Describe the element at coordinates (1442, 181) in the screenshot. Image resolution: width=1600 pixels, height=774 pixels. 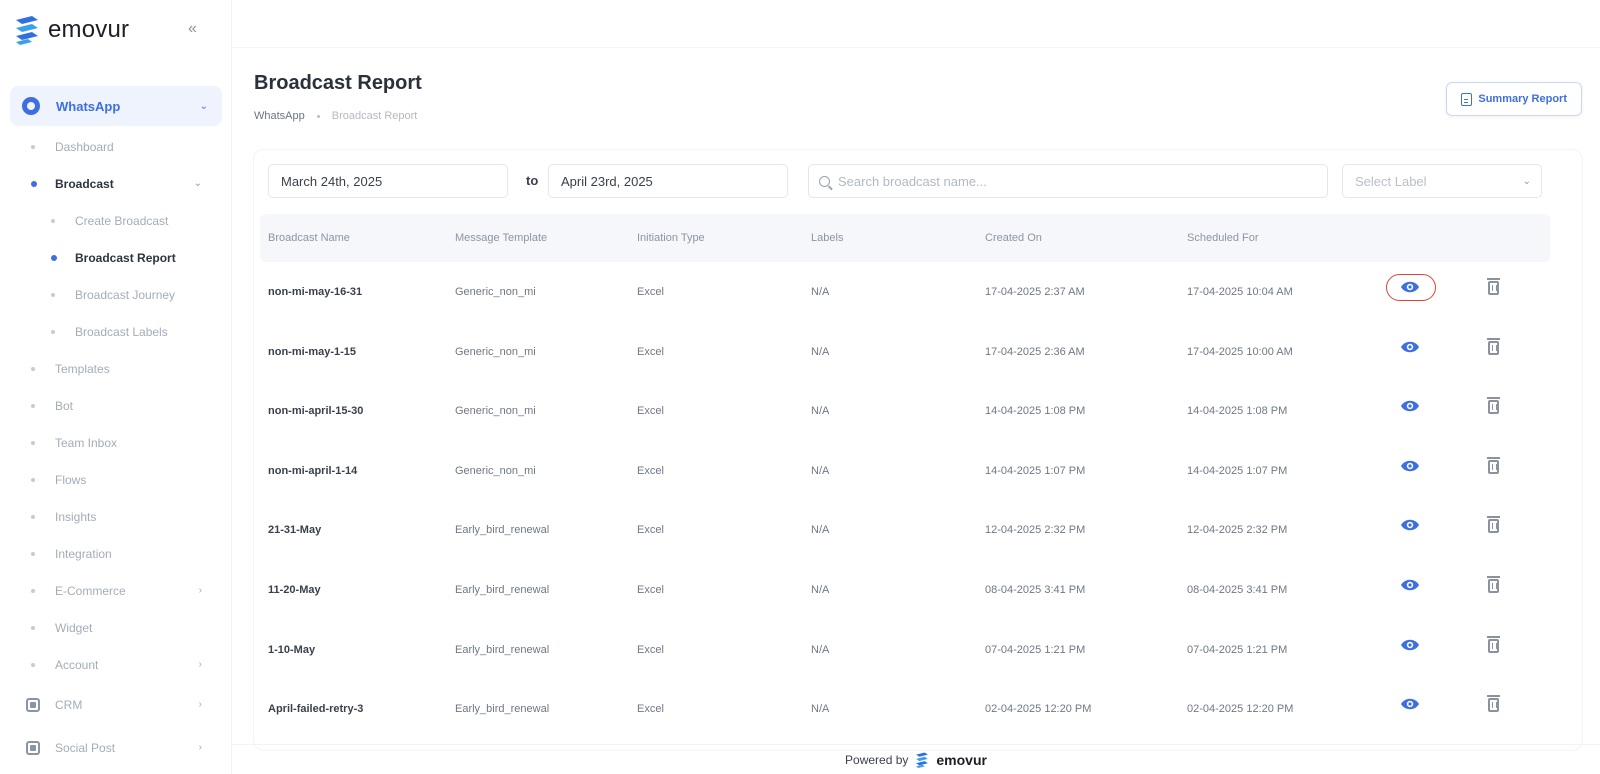
I see `label-select: Select Label ⌄` at that location.